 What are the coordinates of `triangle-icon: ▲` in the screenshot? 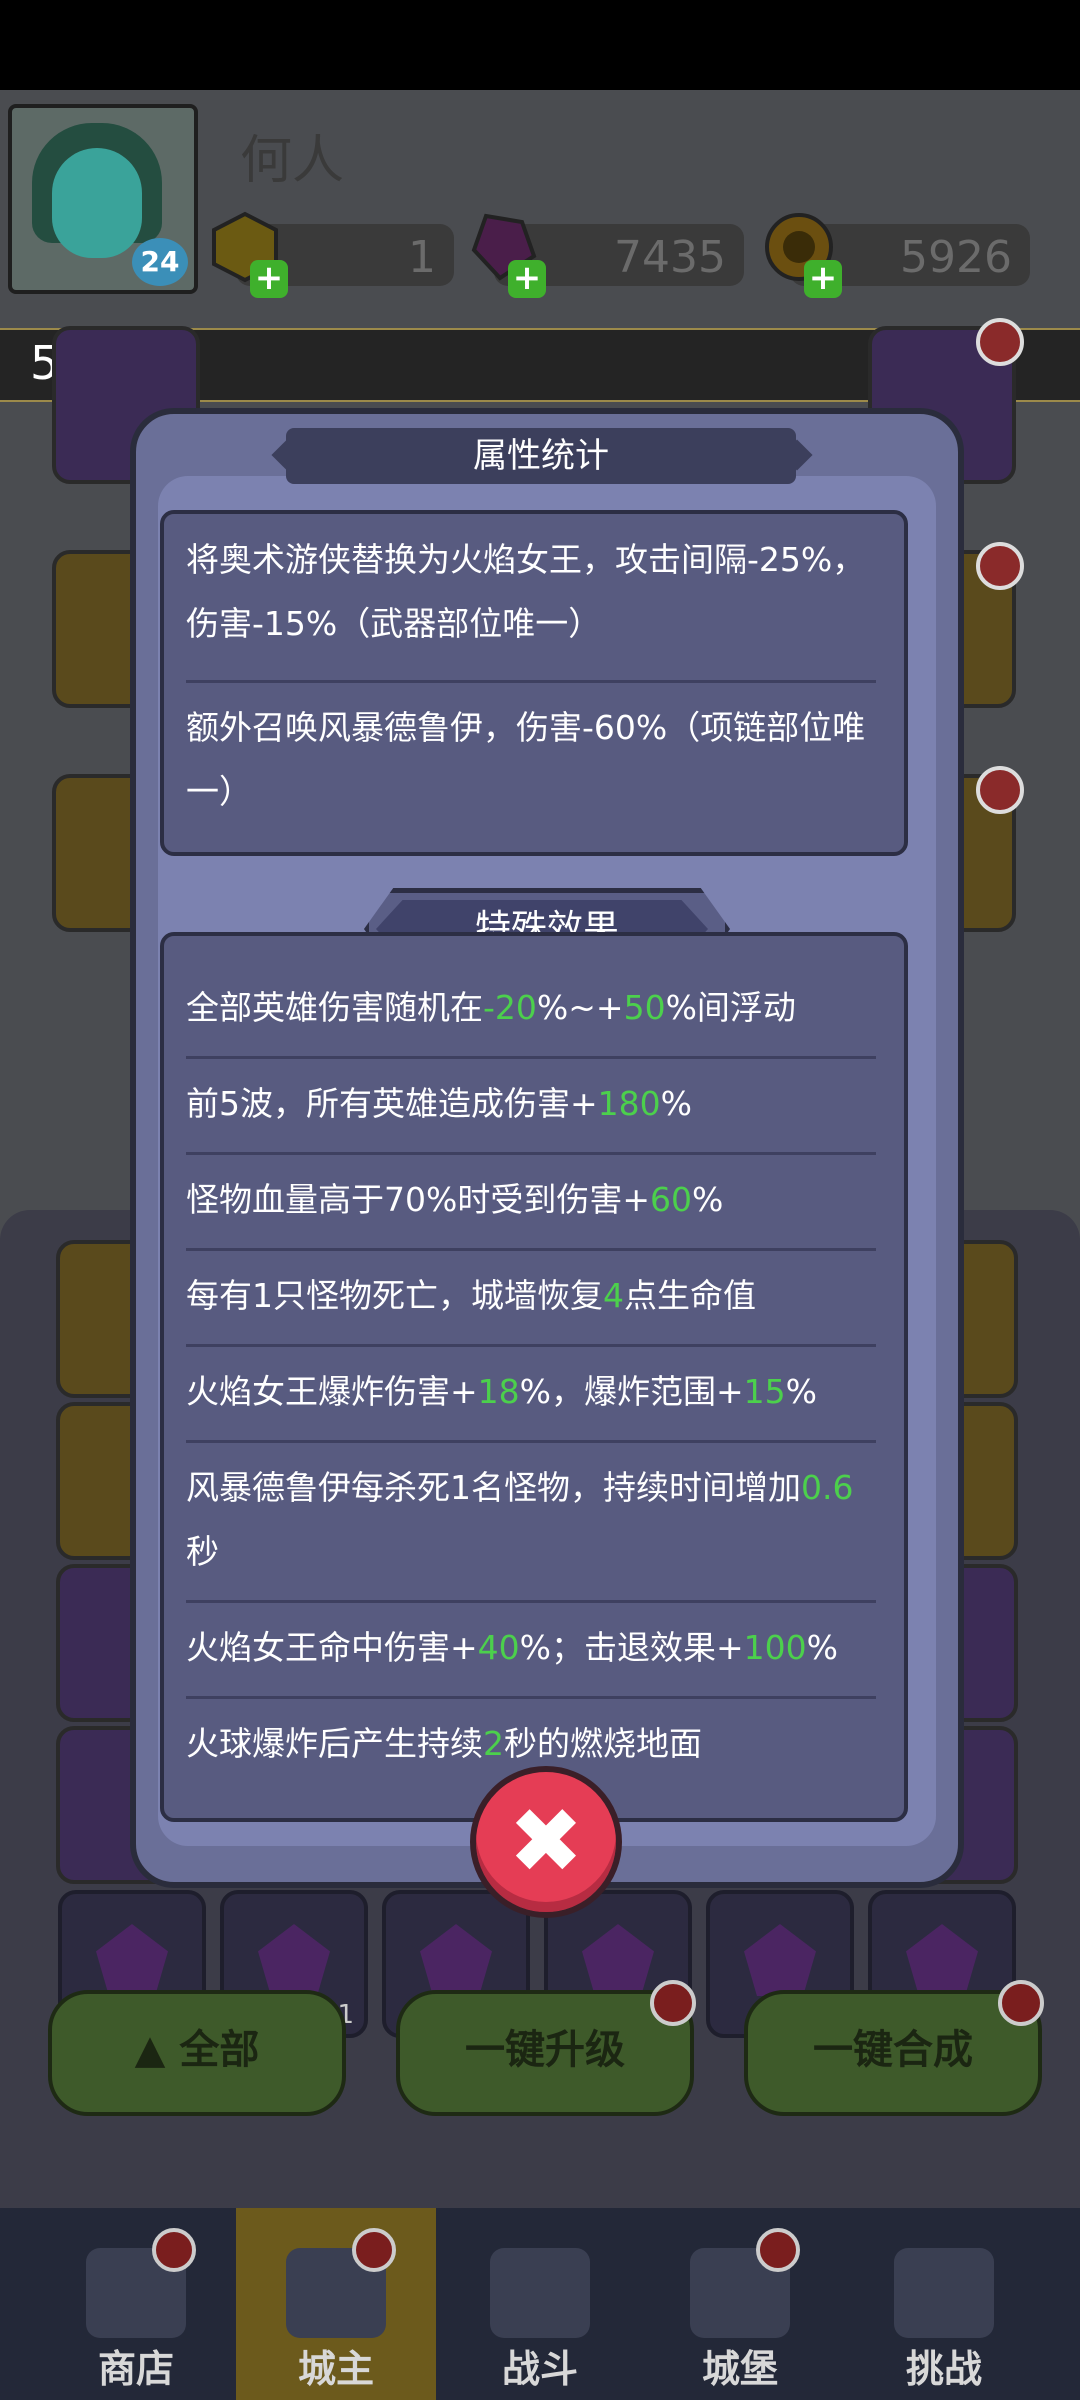 It's located at (157, 2050).